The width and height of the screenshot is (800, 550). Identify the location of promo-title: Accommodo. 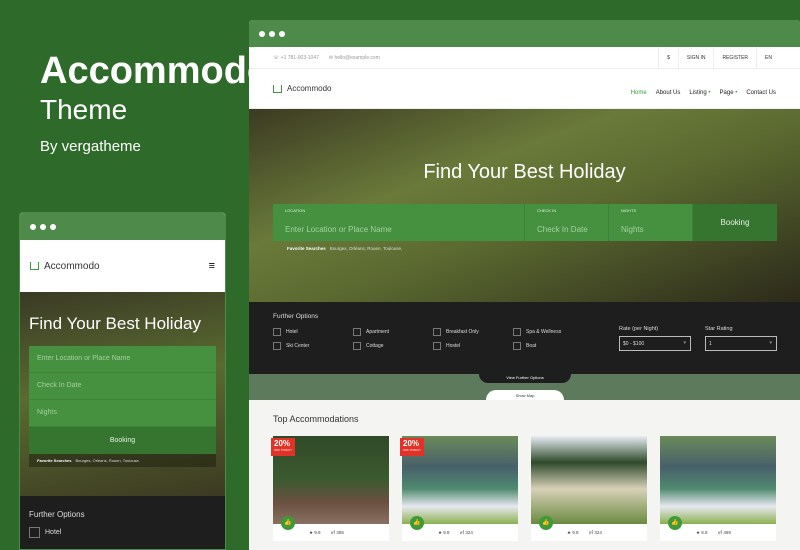
(155, 71).